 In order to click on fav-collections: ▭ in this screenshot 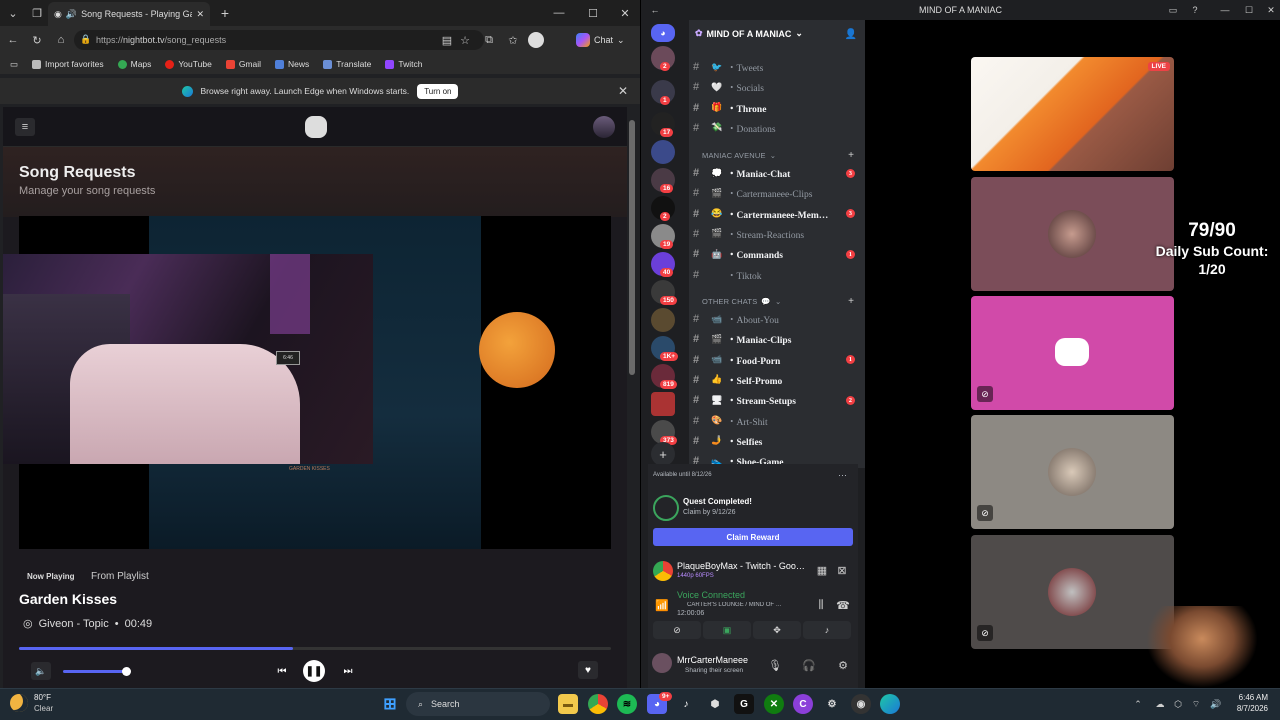, I will do `click(14, 64)`.